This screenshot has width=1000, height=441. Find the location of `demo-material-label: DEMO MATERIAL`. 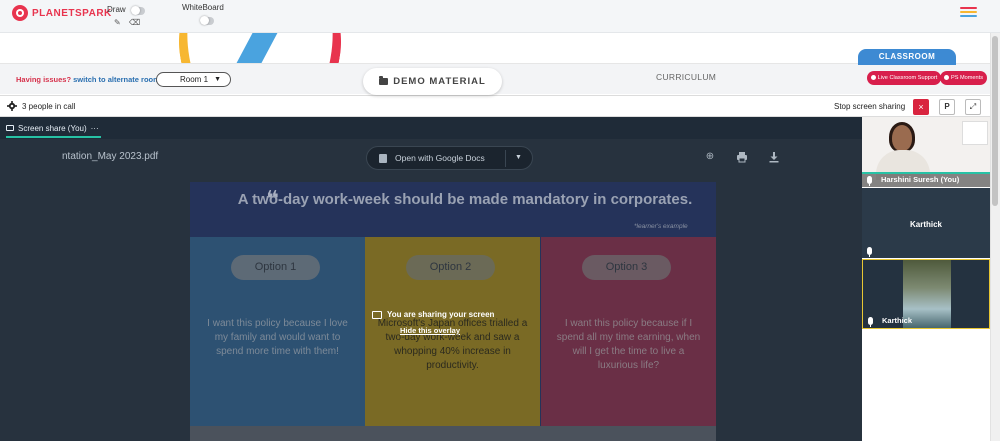

demo-material-label: DEMO MATERIAL is located at coordinates (439, 81).